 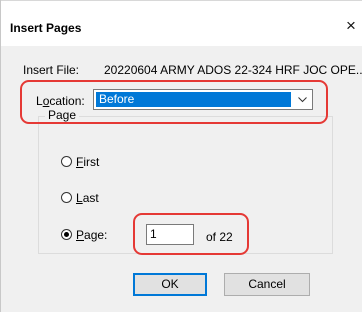 What do you see at coordinates (66, 197) in the screenshot?
I see `radio-last` at bounding box center [66, 197].